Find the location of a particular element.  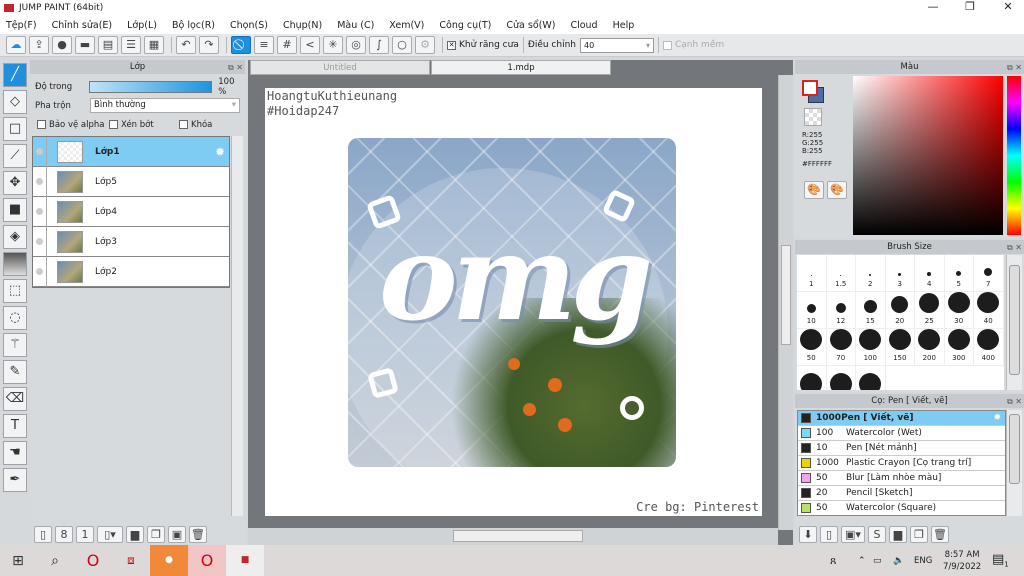

parallel-snap-icon: ≡ is located at coordinates (264, 45).